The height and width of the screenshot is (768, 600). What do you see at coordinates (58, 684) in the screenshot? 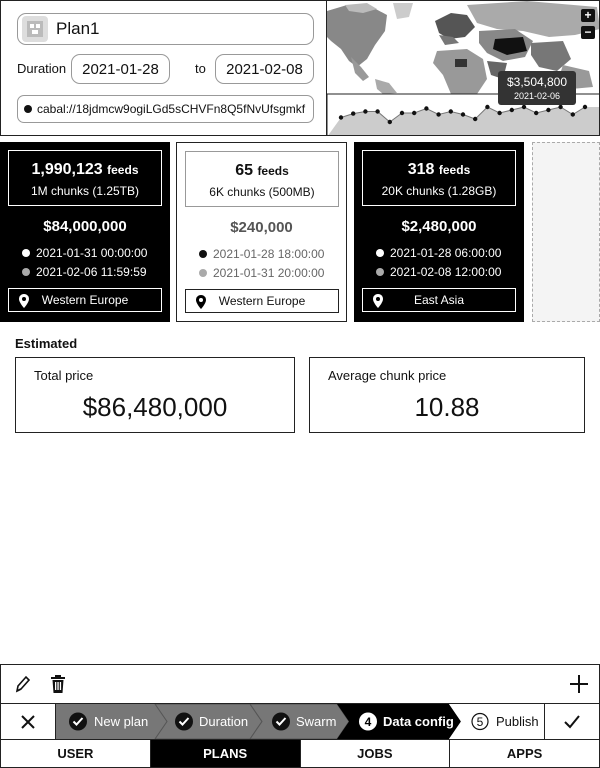
I see `trash-icon` at bounding box center [58, 684].